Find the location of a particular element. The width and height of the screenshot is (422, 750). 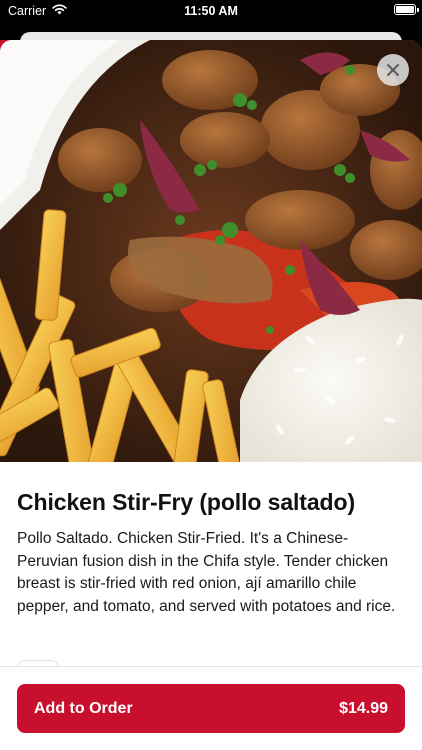

add-to-order-button: Add to Order $14.99 is located at coordinates (211, 708).